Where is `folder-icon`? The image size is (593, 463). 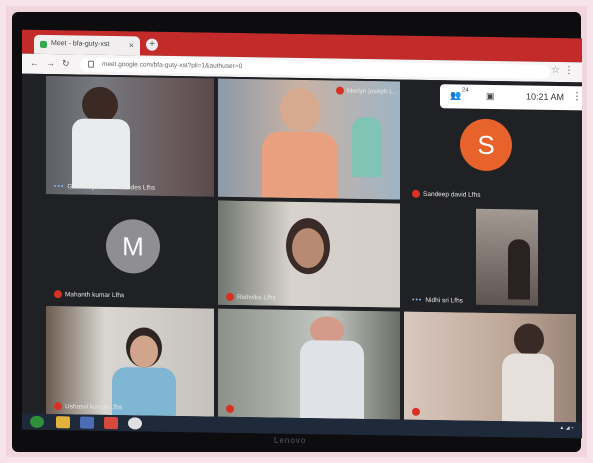 folder-icon is located at coordinates (63, 422).